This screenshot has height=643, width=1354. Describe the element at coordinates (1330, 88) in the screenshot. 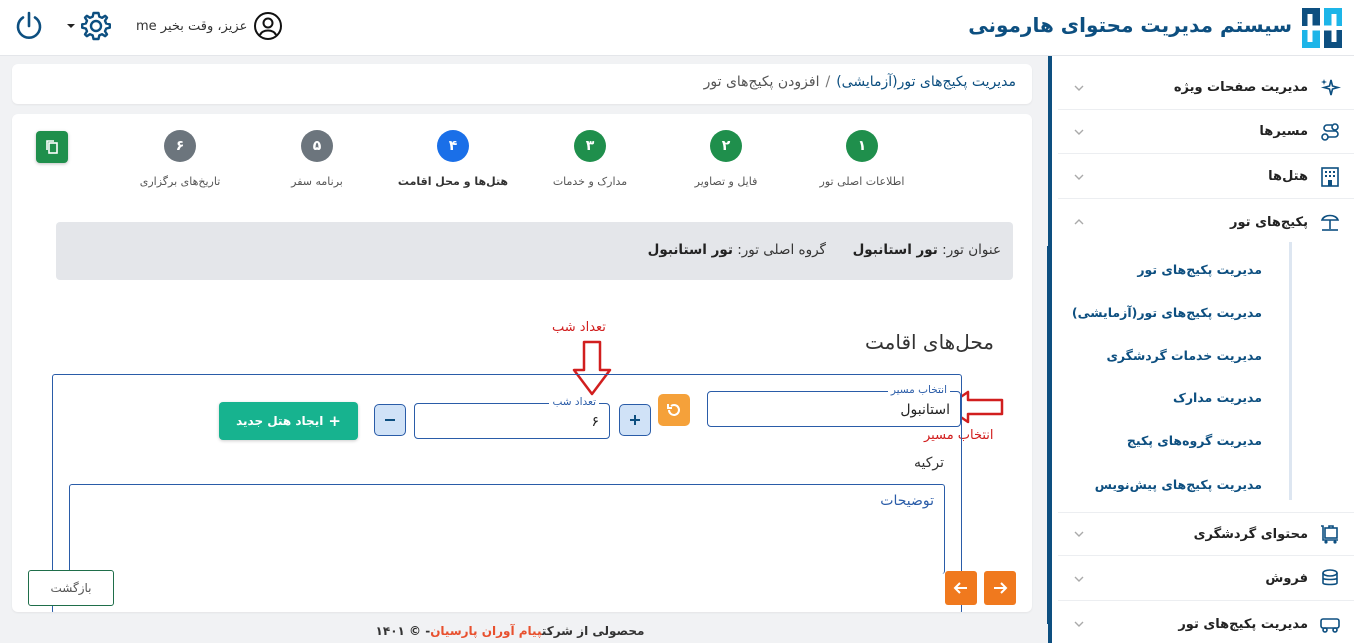

I see `sparkles-icon` at that location.